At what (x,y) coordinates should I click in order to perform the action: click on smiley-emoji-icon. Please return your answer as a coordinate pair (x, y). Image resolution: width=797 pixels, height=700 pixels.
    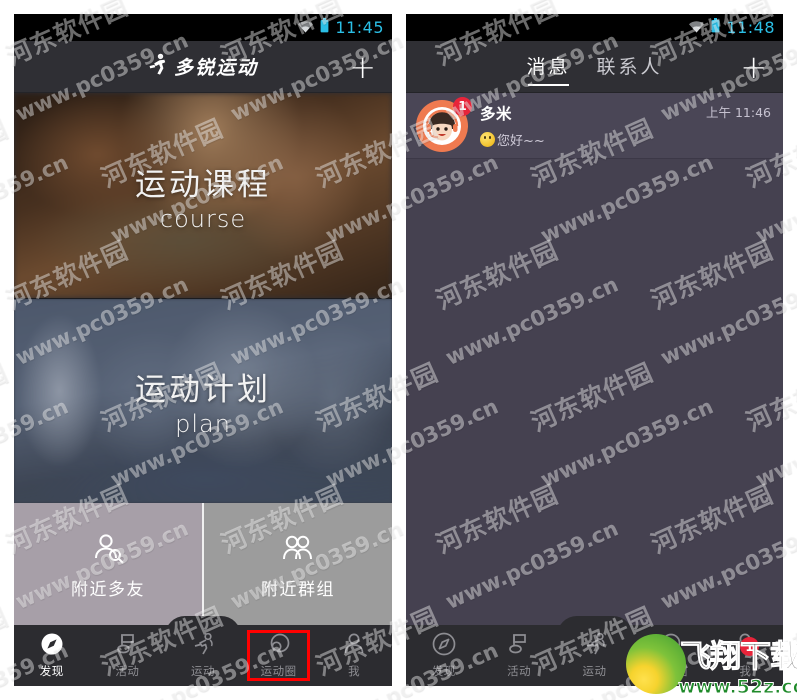
    Looking at the image, I should click on (487, 139).